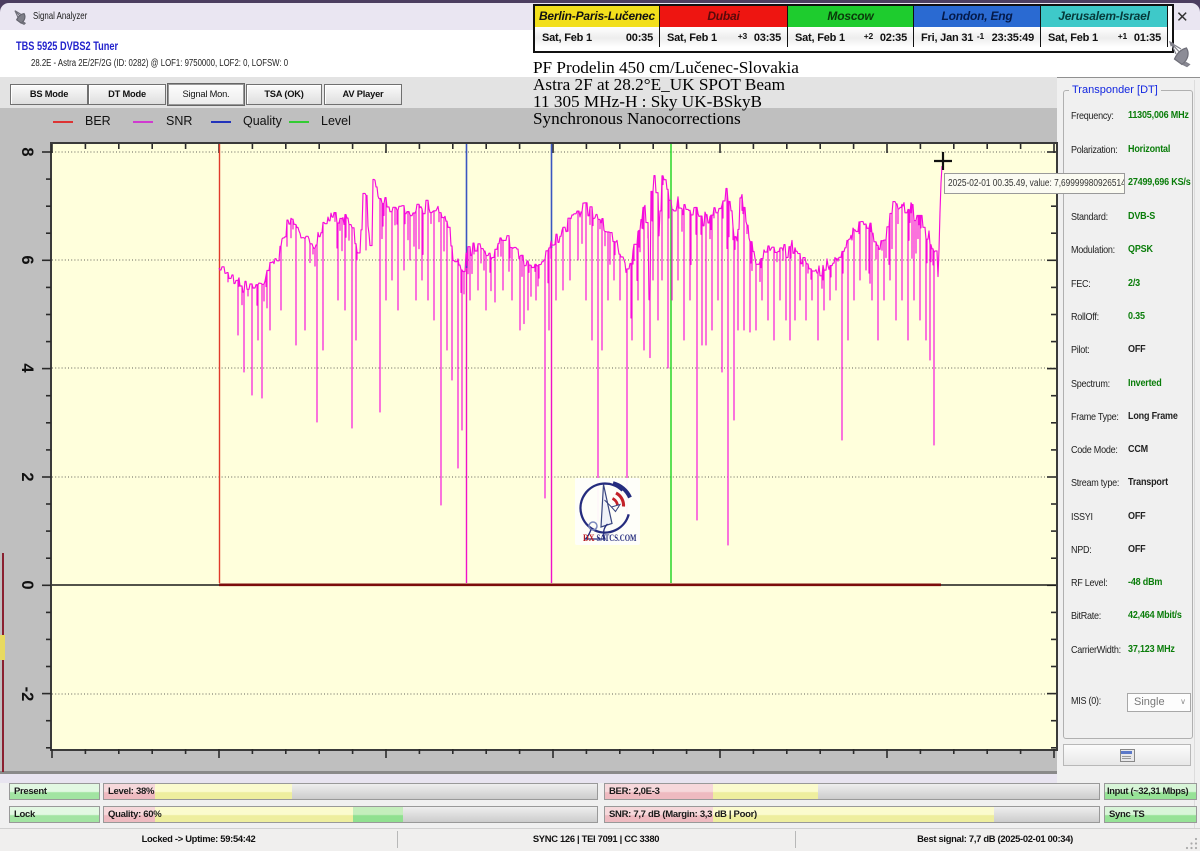 The width and height of the screenshot is (1200, 851). Describe the element at coordinates (27, 476) in the screenshot. I see `svg-text: 2` at that location.